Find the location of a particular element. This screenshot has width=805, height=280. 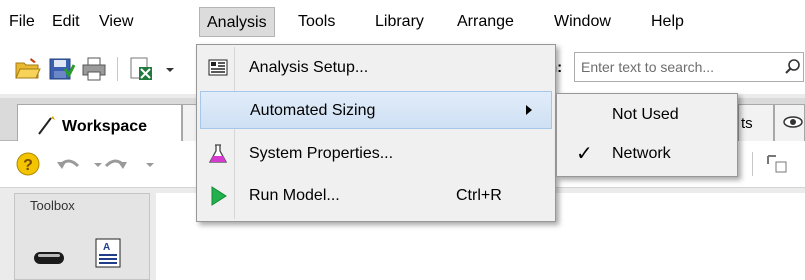

menu-item-run-model: Run Model... Ctrl+R is located at coordinates (376, 196).